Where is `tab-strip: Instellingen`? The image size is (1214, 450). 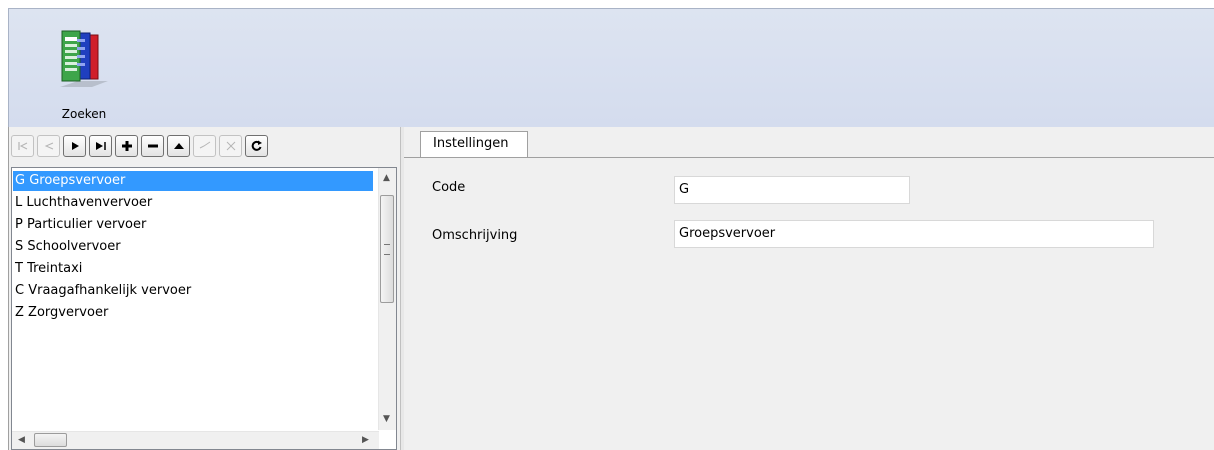
tab-strip: Instellingen is located at coordinates (809, 142).